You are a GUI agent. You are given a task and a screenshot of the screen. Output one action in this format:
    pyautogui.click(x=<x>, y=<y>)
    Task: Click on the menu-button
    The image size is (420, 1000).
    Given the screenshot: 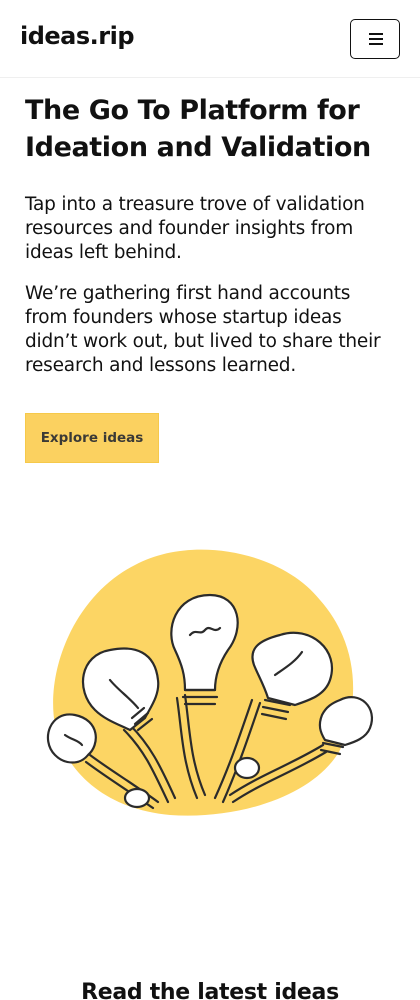 What is the action you would take?
    pyautogui.click(x=375, y=39)
    